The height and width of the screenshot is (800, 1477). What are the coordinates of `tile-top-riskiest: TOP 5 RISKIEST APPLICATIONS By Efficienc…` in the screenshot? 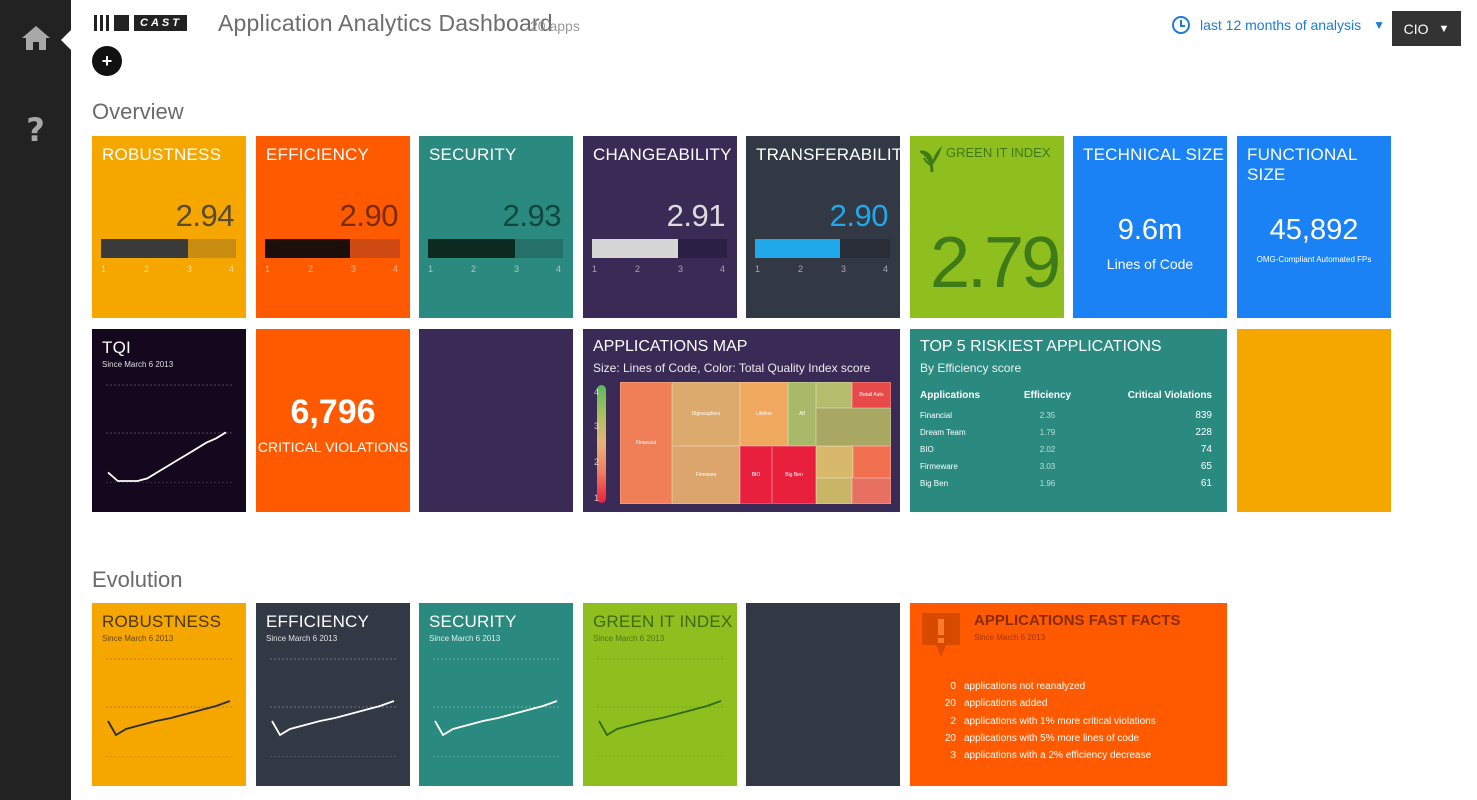 It's located at (1068, 420).